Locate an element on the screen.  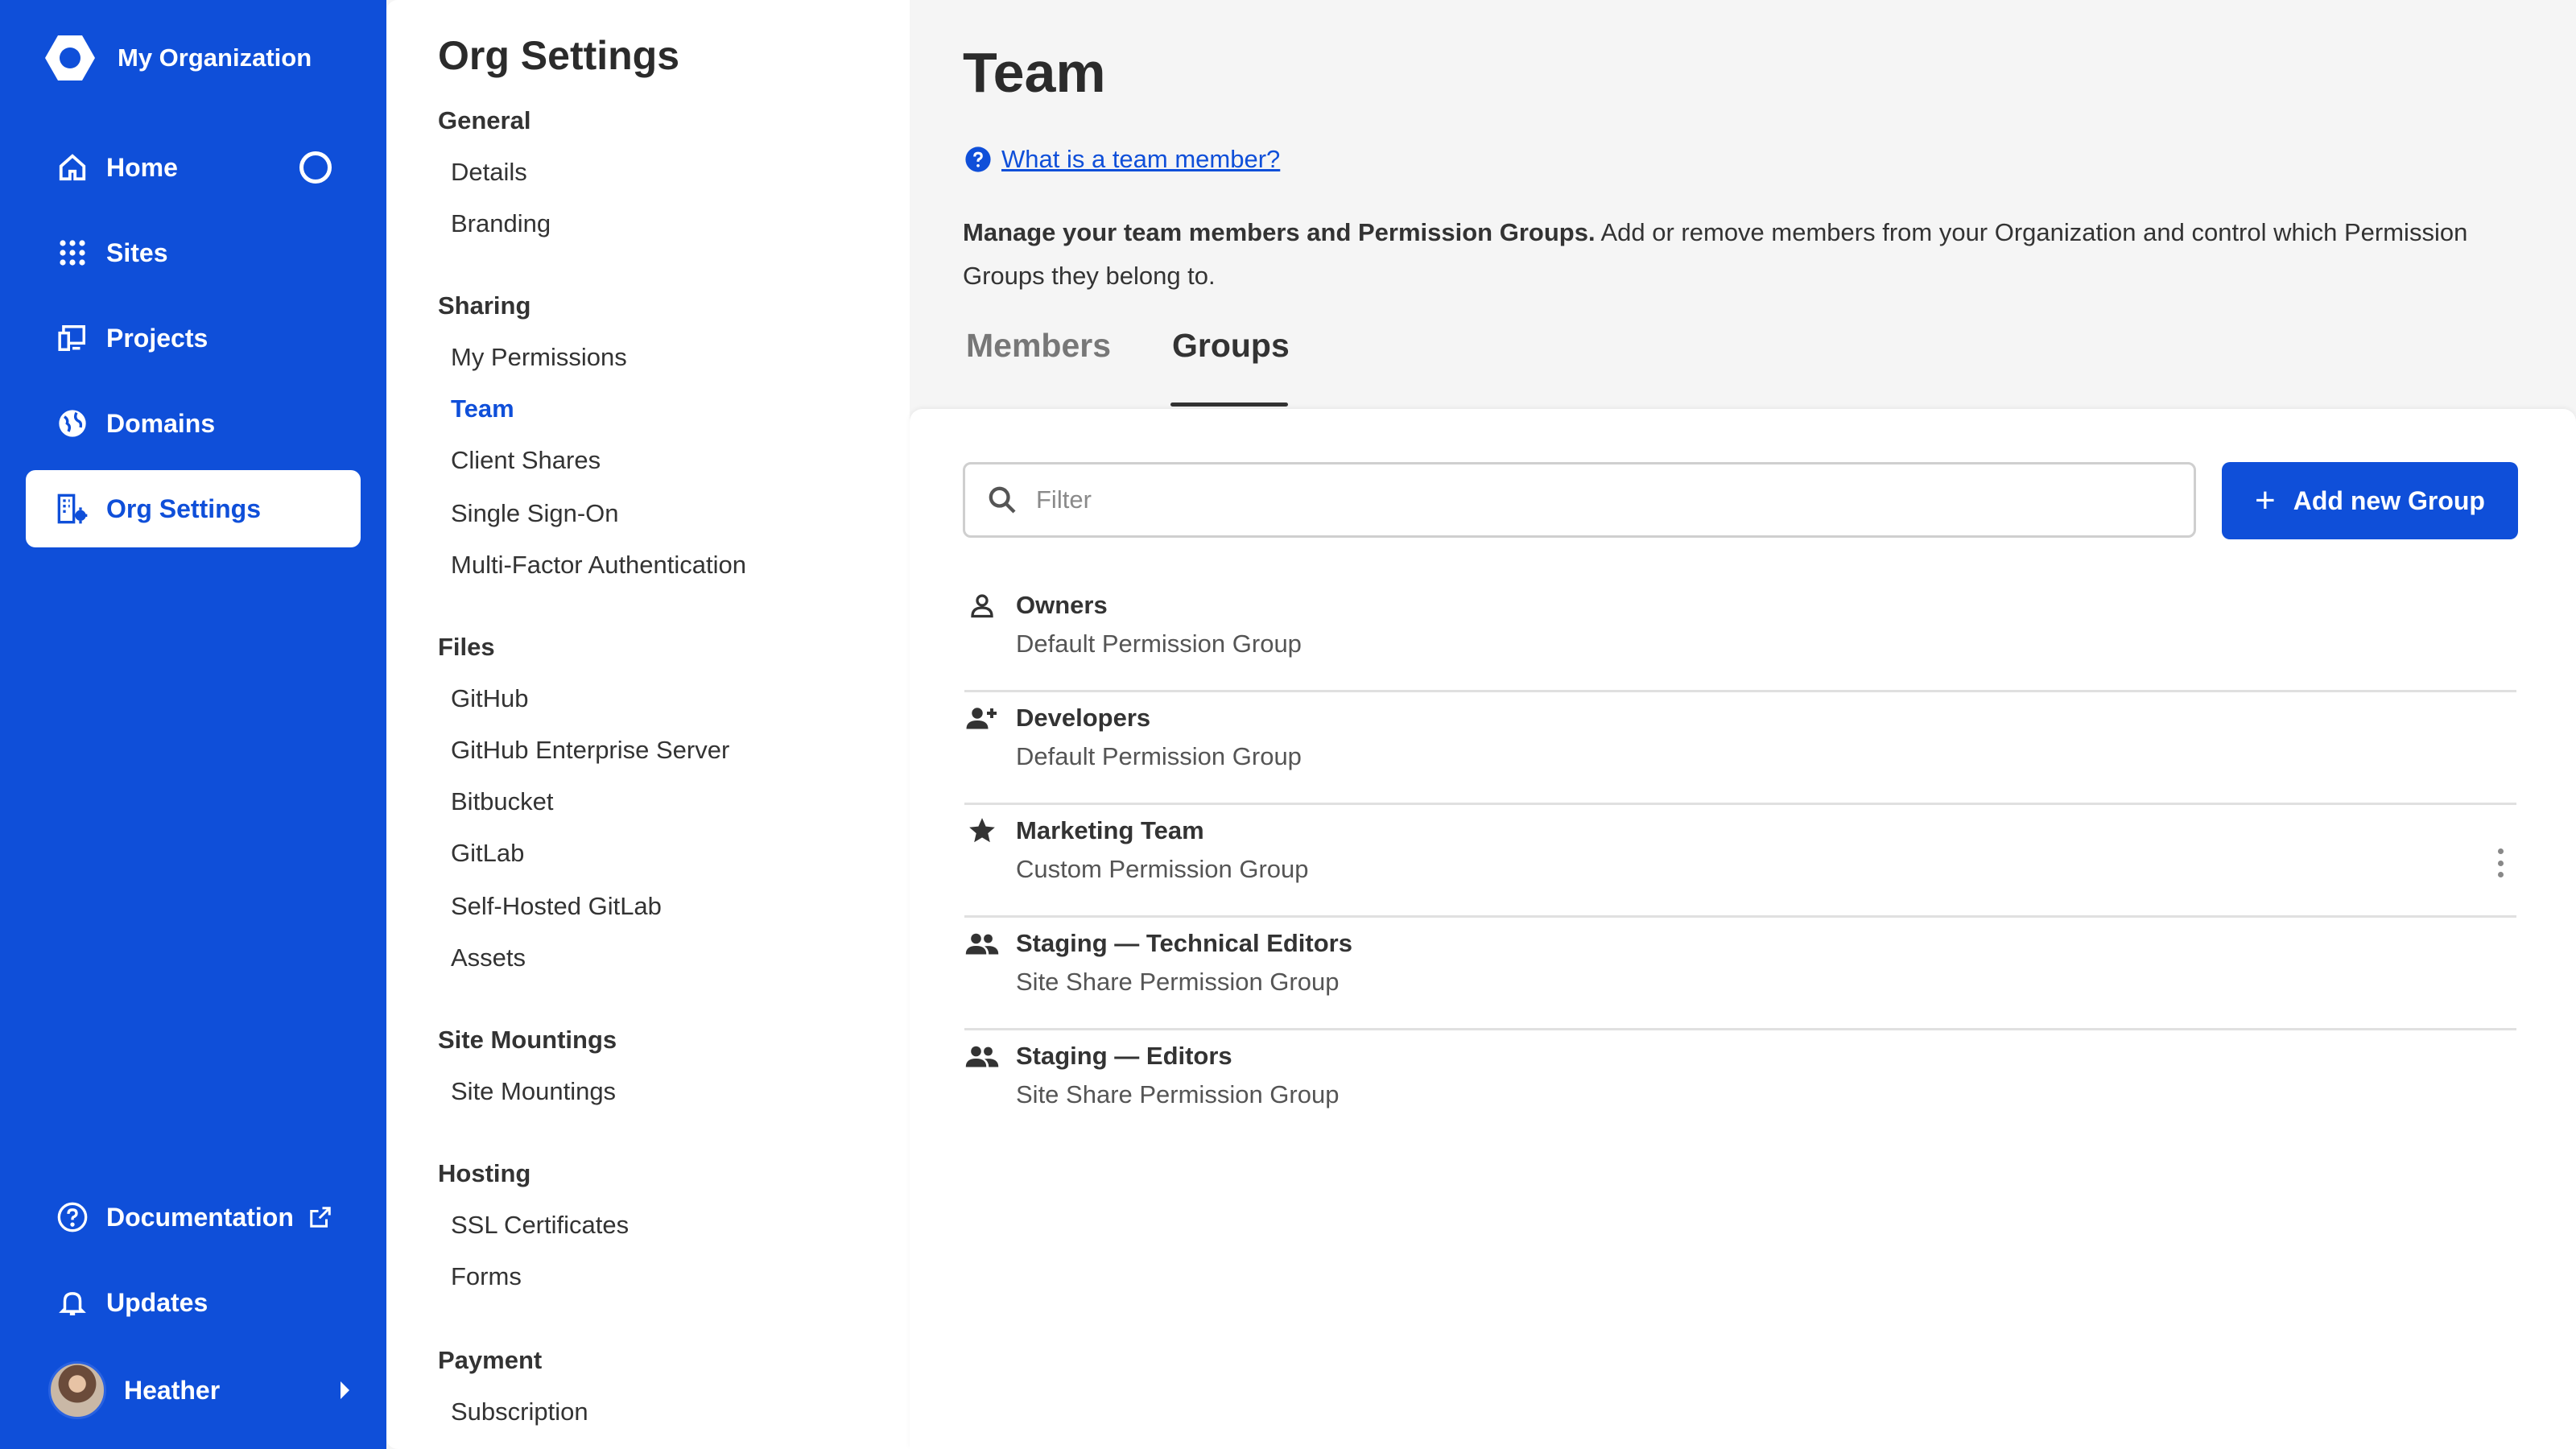
nav-org-settings: Org Settings is located at coordinates (193, 508).